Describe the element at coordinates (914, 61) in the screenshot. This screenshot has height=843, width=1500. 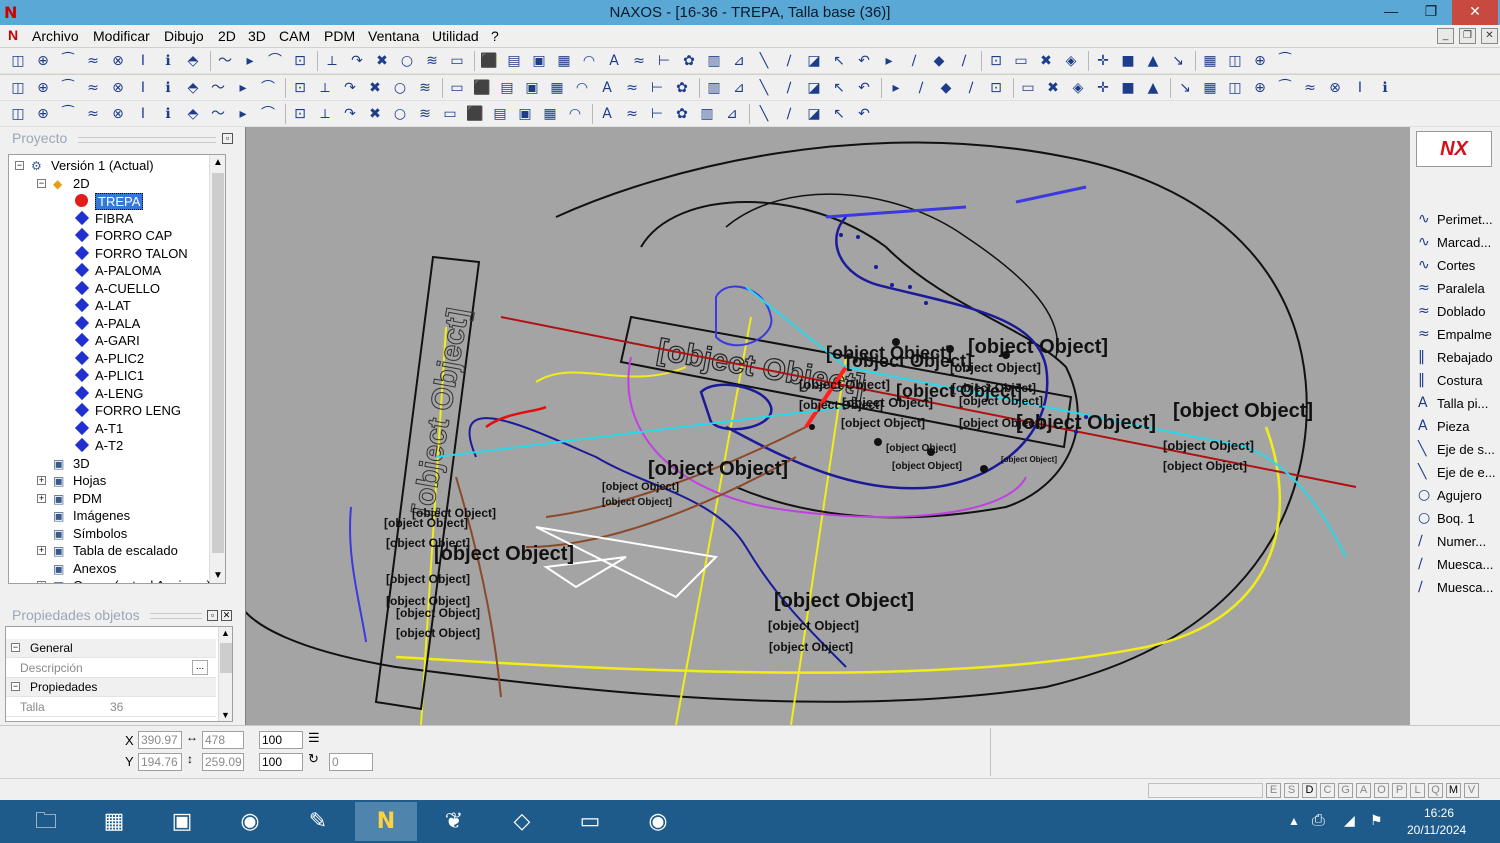
I see `tb1-tool-35-icon: ∕` at that location.